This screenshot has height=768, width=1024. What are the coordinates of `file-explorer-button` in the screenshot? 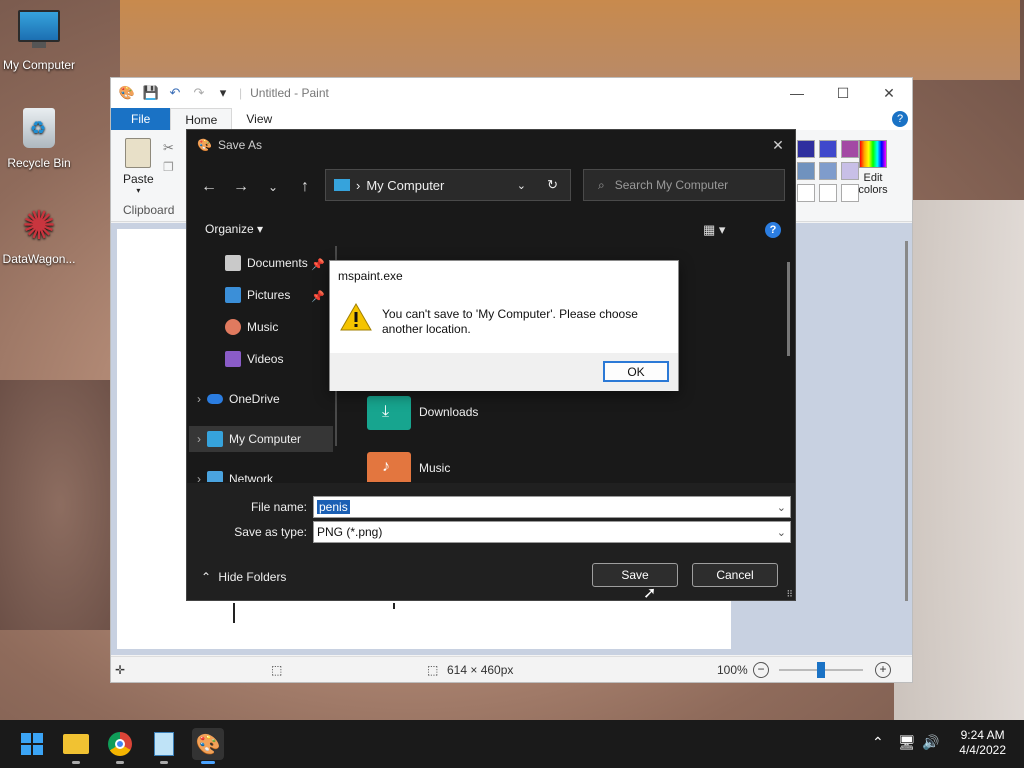 It's located at (76, 746).